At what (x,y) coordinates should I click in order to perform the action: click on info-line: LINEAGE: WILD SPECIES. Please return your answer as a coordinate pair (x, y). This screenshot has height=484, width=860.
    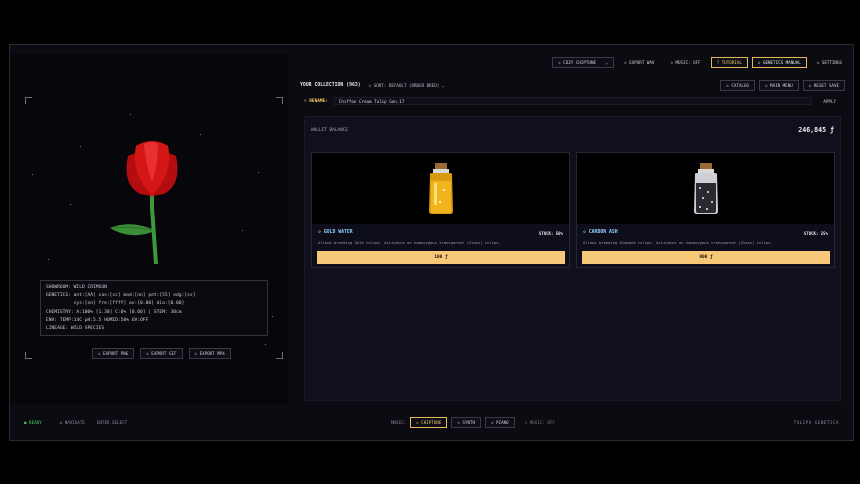
    Looking at the image, I should click on (75, 329).